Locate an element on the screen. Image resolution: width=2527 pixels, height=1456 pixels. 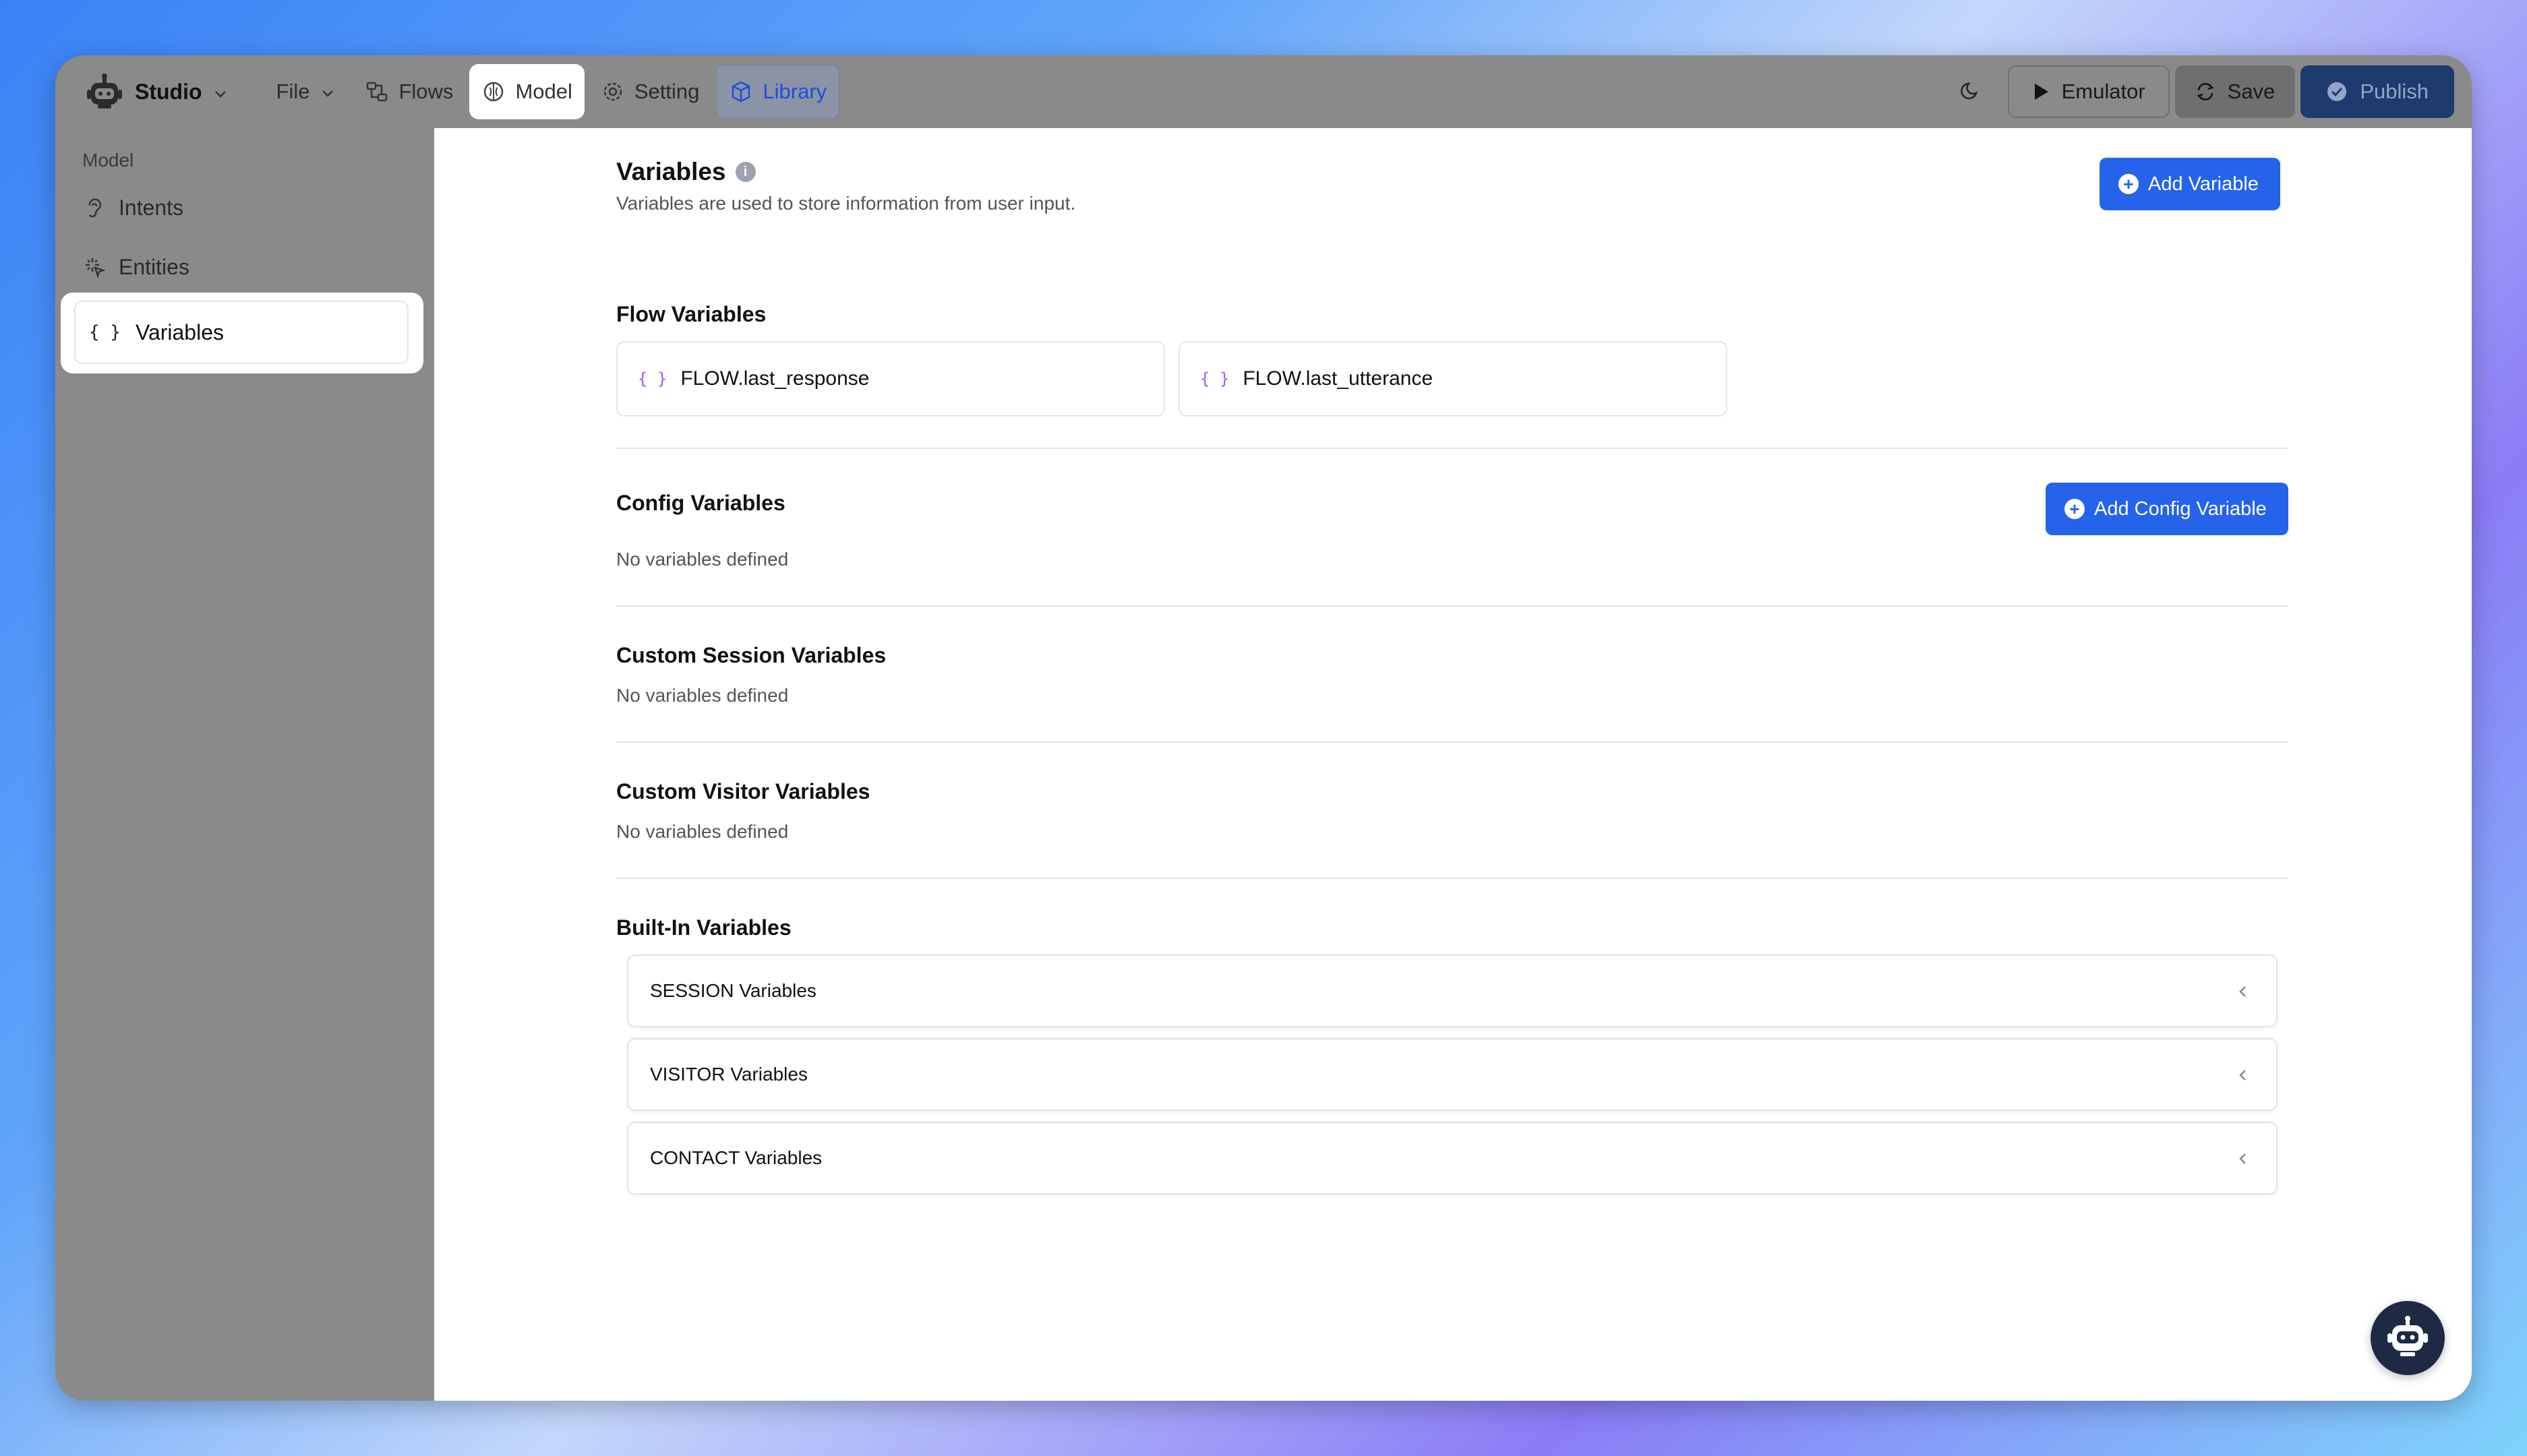
custom-visitor-title: Custom Visitor Variables is located at coordinates (743, 791).